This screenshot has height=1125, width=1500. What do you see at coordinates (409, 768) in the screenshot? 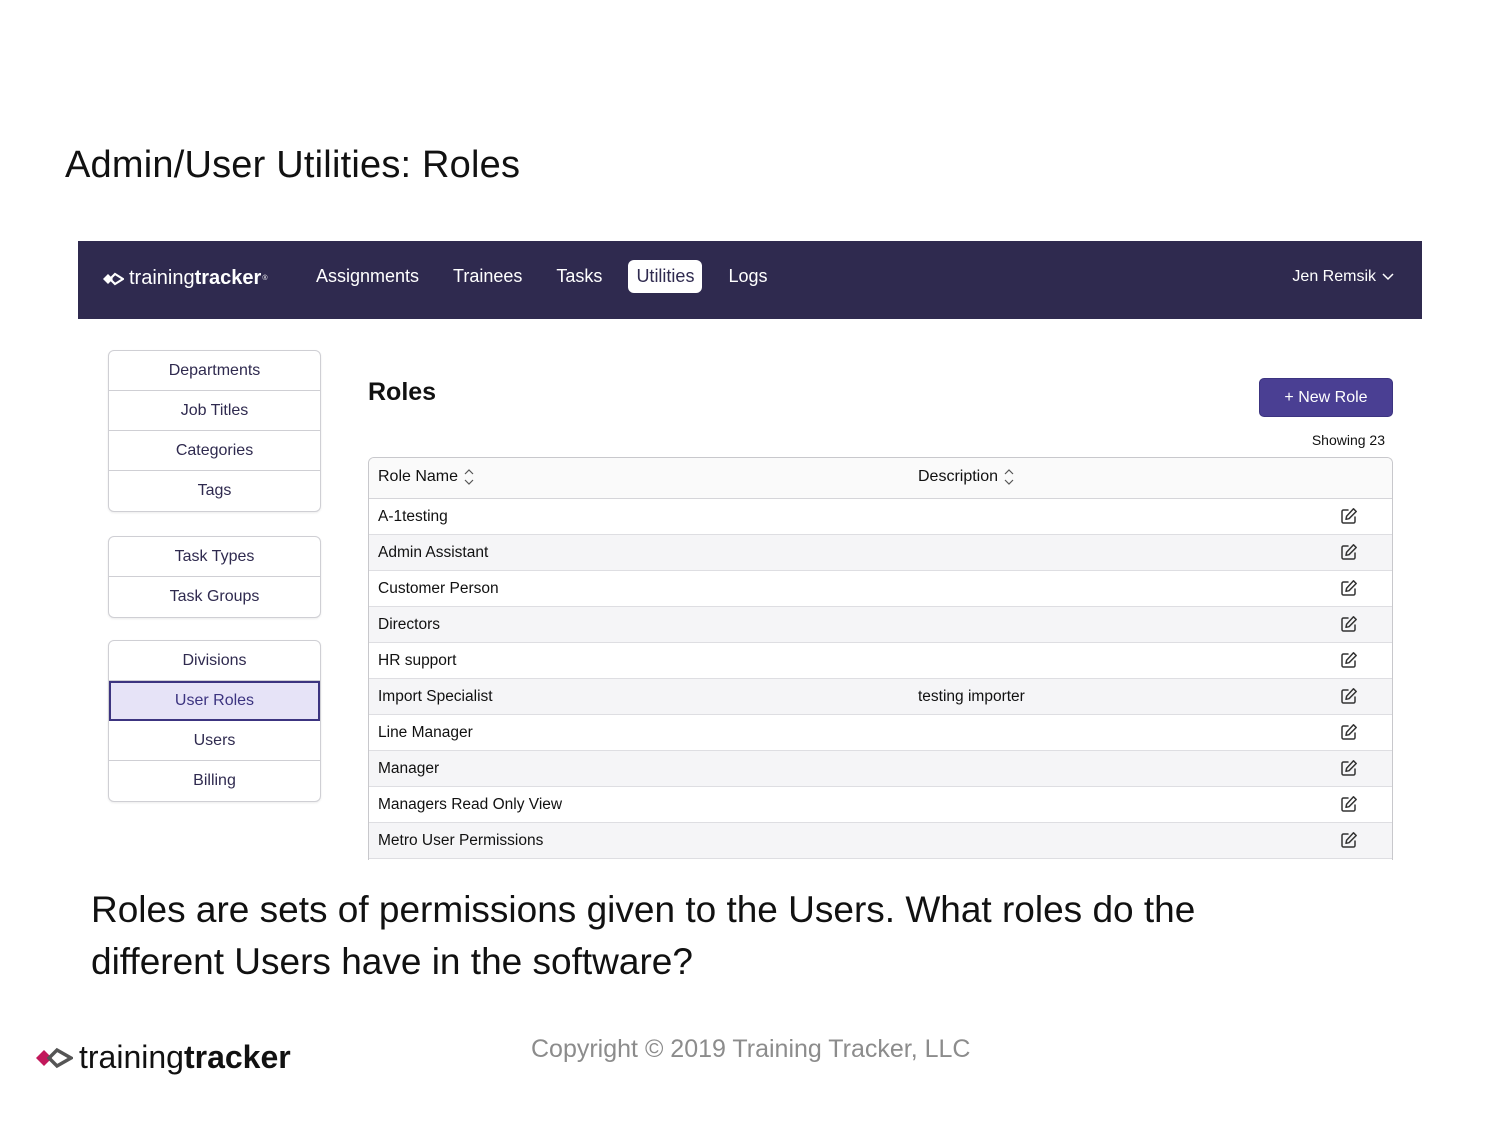
I see `role-name-cell: Manager` at bounding box center [409, 768].